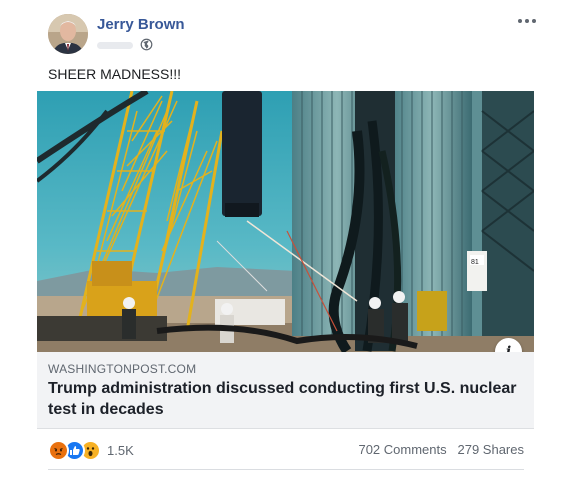 This screenshot has height=493, width=567. I want to click on engagement-stats: 702 Comments 279 Shares, so click(441, 449).